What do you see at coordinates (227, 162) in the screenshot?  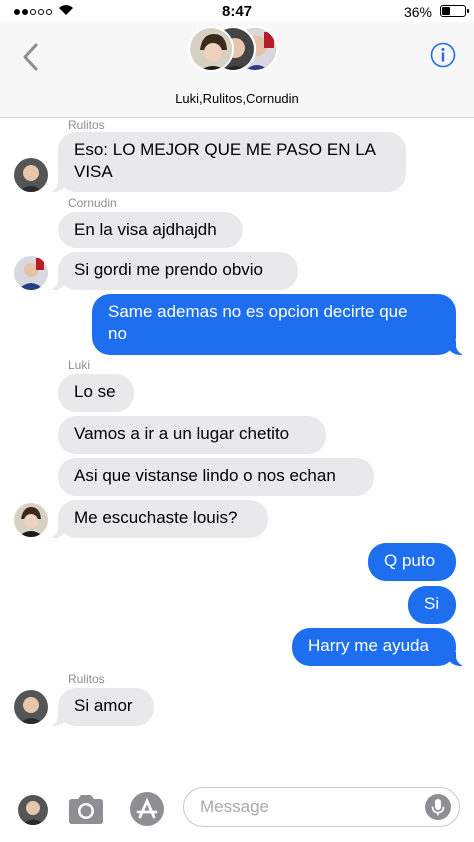 I see `message-bubble: Eso: LO MEJOR QUE ME PASO EN LA VISA` at bounding box center [227, 162].